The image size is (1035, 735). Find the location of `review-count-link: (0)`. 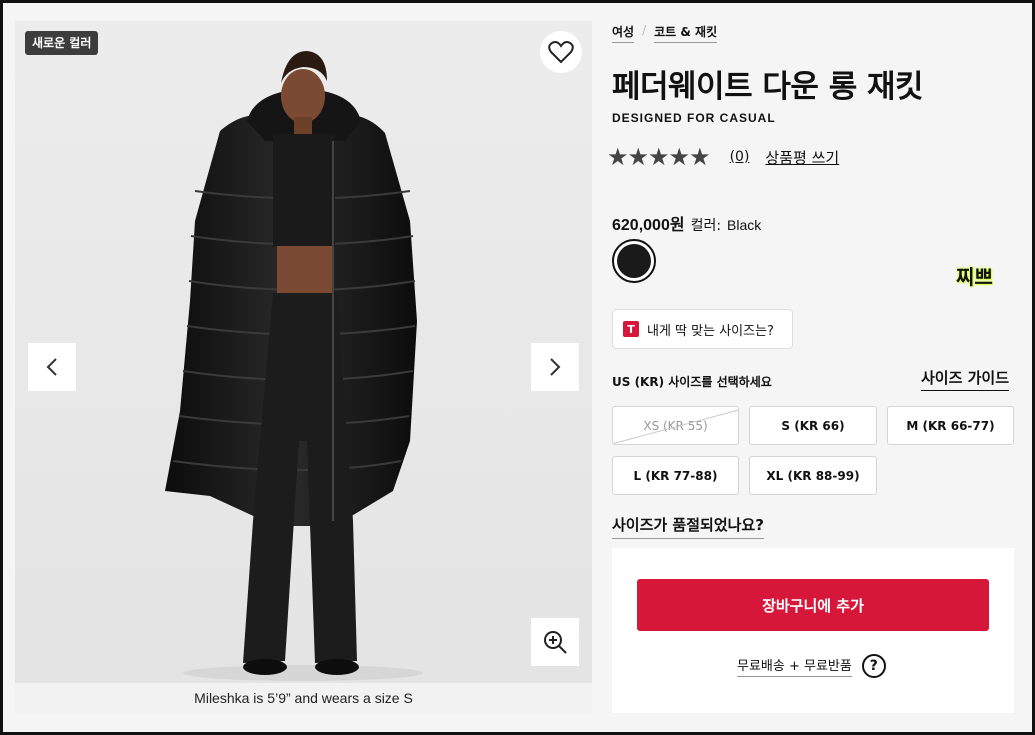

review-count-link: (0) is located at coordinates (740, 157).